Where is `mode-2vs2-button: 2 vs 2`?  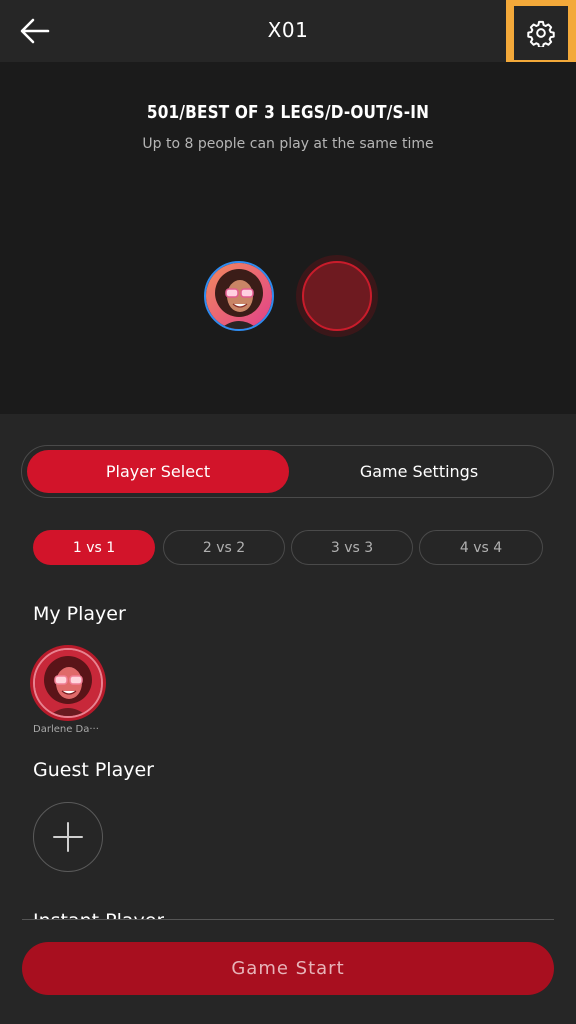 mode-2vs2-button: 2 vs 2 is located at coordinates (224, 547).